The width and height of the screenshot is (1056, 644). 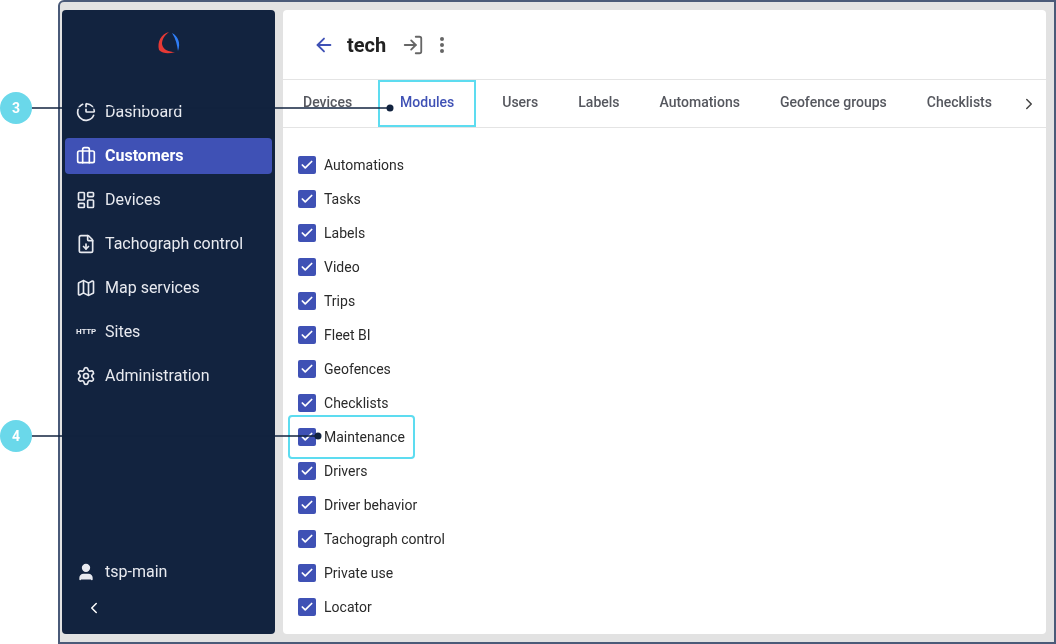 What do you see at coordinates (332, 233) in the screenshot?
I see `module-checkbox-row: Labels` at bounding box center [332, 233].